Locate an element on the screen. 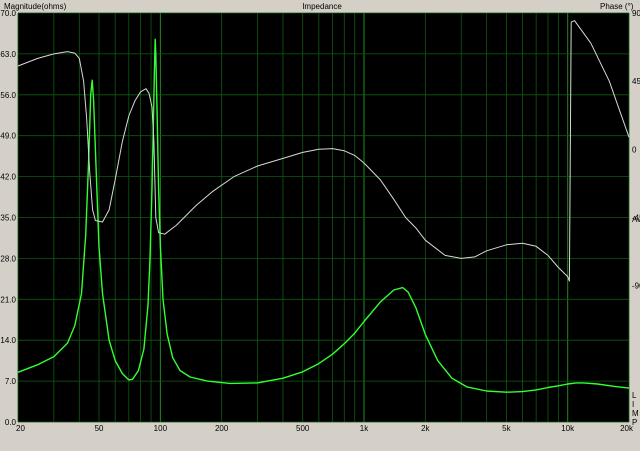 Image resolution: width=640 pixels, height=451 pixels. corner-legend-letter: L is located at coordinates (634, 395).